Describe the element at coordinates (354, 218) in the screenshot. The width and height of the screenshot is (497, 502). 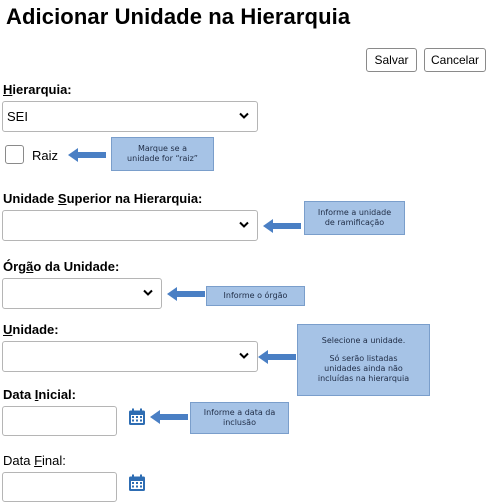
I see `unidade-superior-hint: Informe a unidade de ramificação` at that location.